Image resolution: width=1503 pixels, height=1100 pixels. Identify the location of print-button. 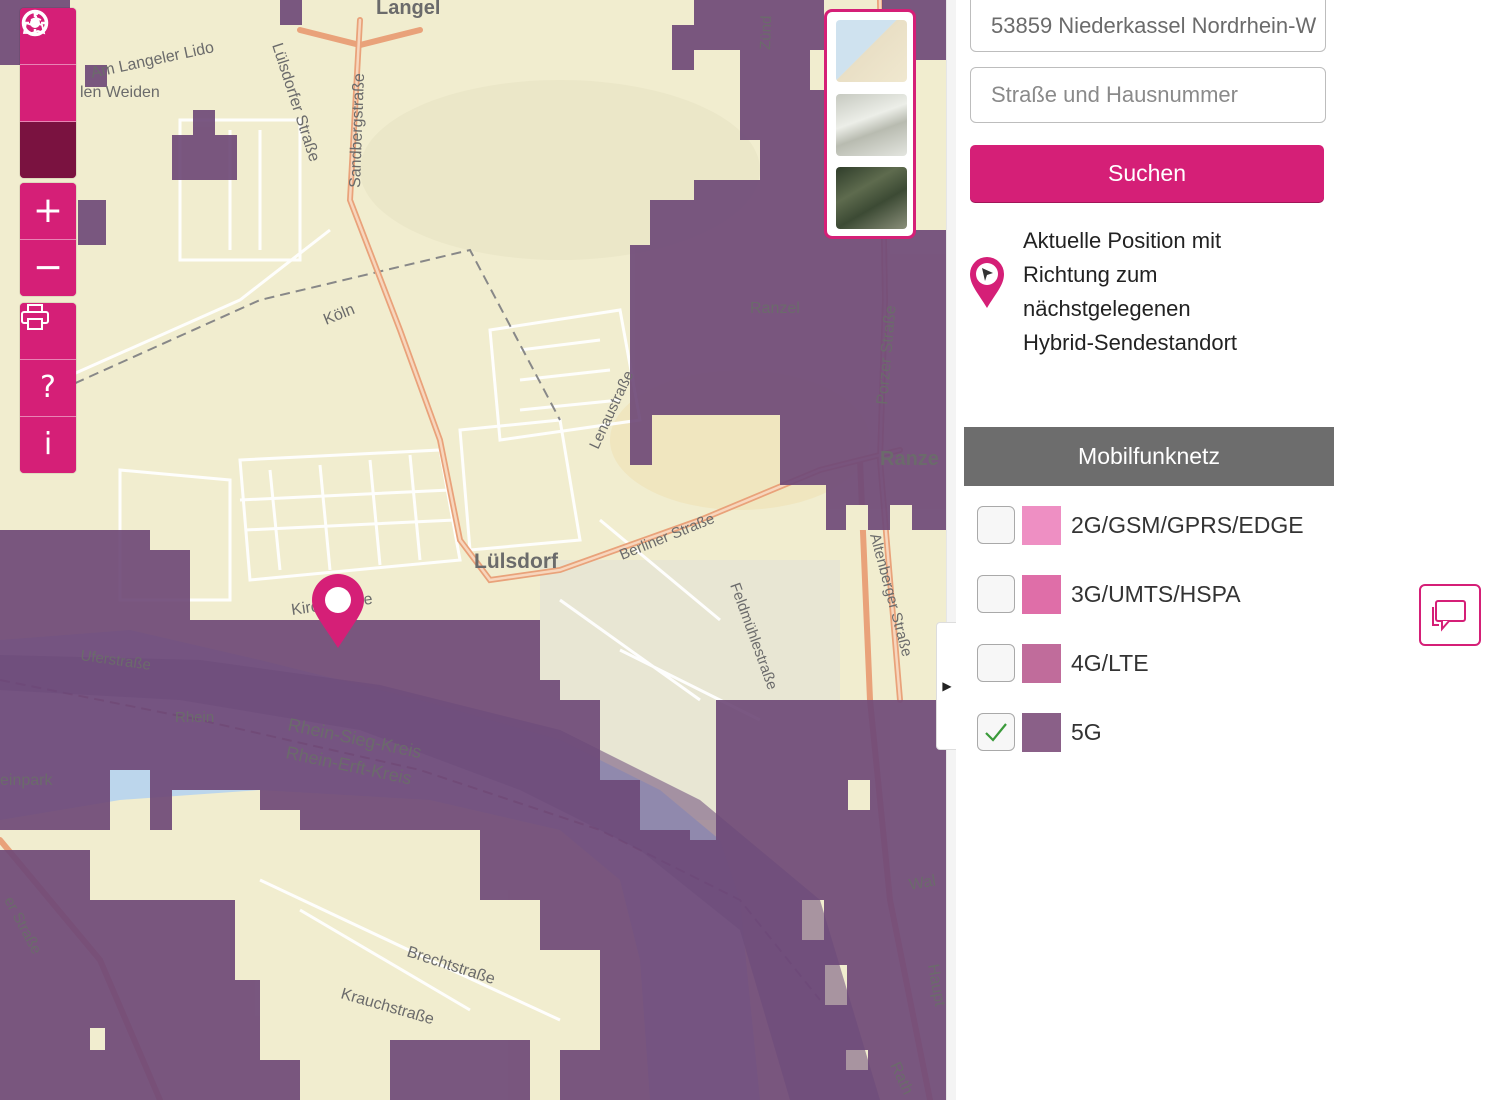
(48, 331).